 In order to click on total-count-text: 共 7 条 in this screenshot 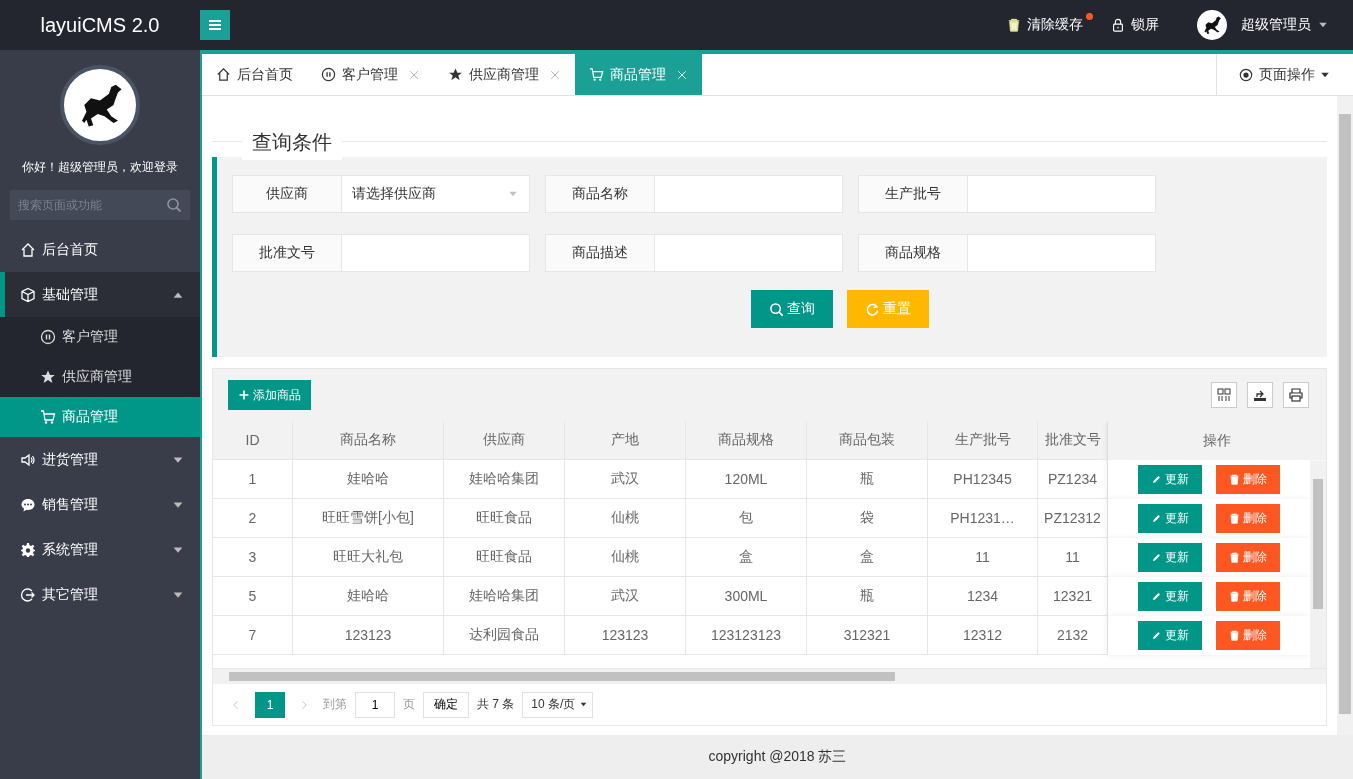, I will do `click(496, 704)`.